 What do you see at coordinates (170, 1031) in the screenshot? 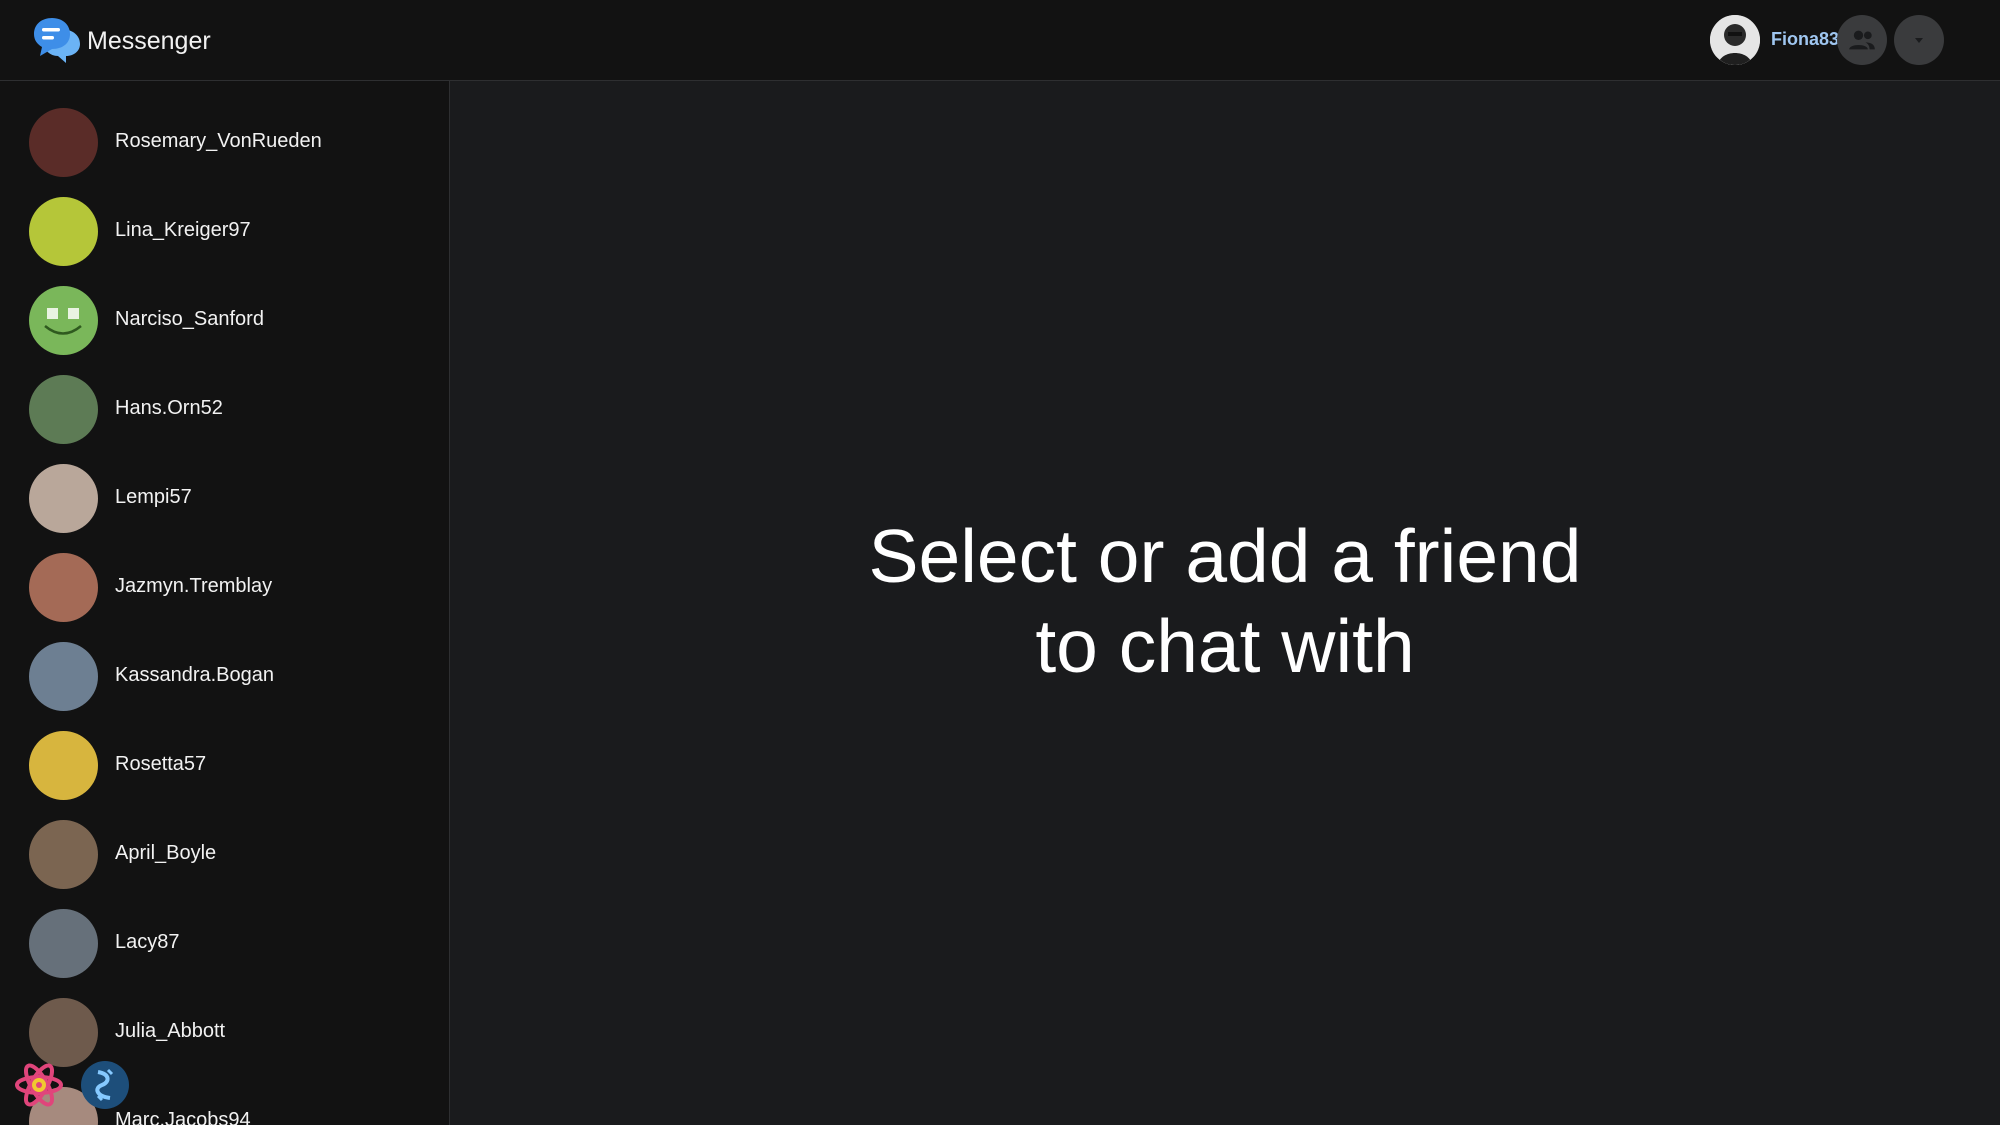
I see `contact-name: Julia_Abbott` at bounding box center [170, 1031].